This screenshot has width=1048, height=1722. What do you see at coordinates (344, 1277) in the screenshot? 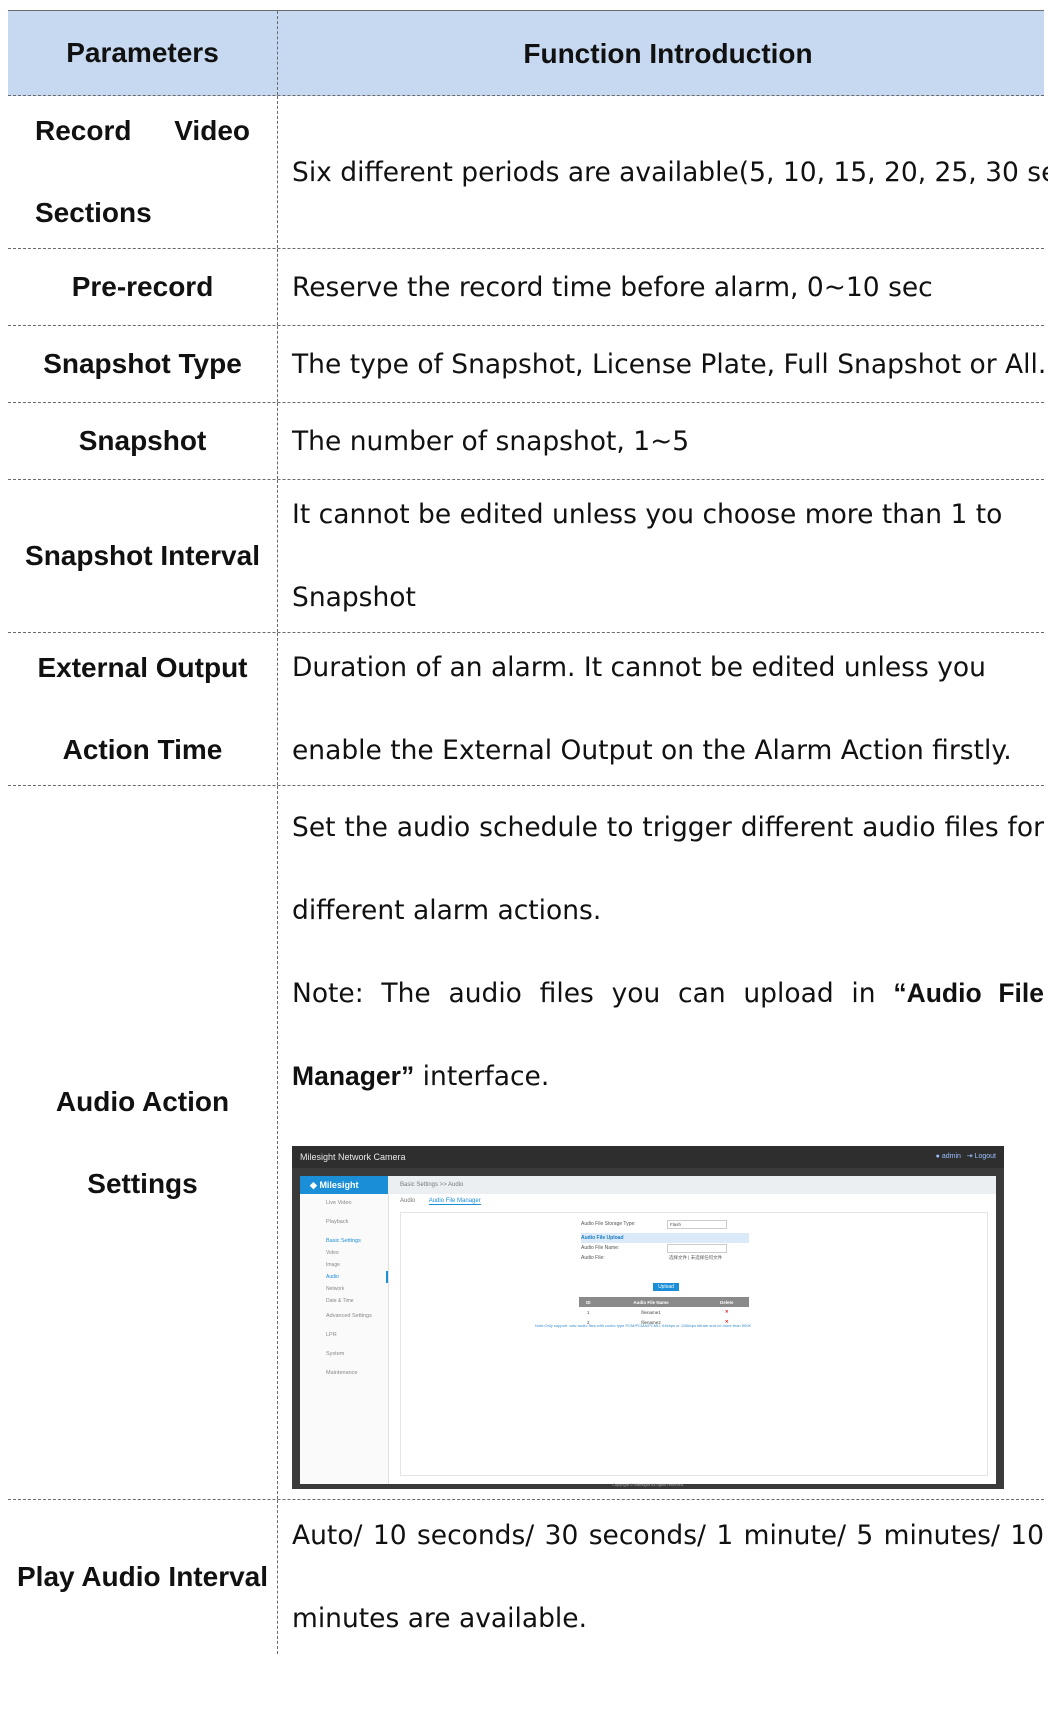
I see `menu-item-audio: Audio` at bounding box center [344, 1277].